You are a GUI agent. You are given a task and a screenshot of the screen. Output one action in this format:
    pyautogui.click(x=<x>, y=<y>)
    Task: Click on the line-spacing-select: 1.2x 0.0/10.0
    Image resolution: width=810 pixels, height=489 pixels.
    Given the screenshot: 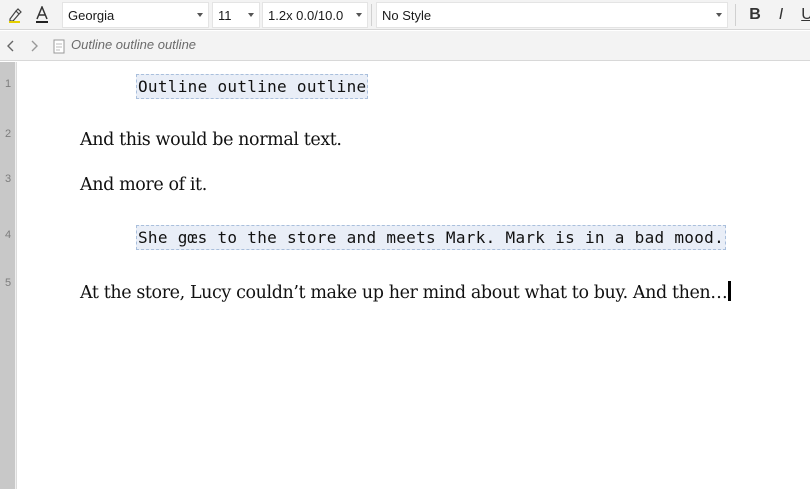 What is the action you would take?
    pyautogui.click(x=315, y=15)
    